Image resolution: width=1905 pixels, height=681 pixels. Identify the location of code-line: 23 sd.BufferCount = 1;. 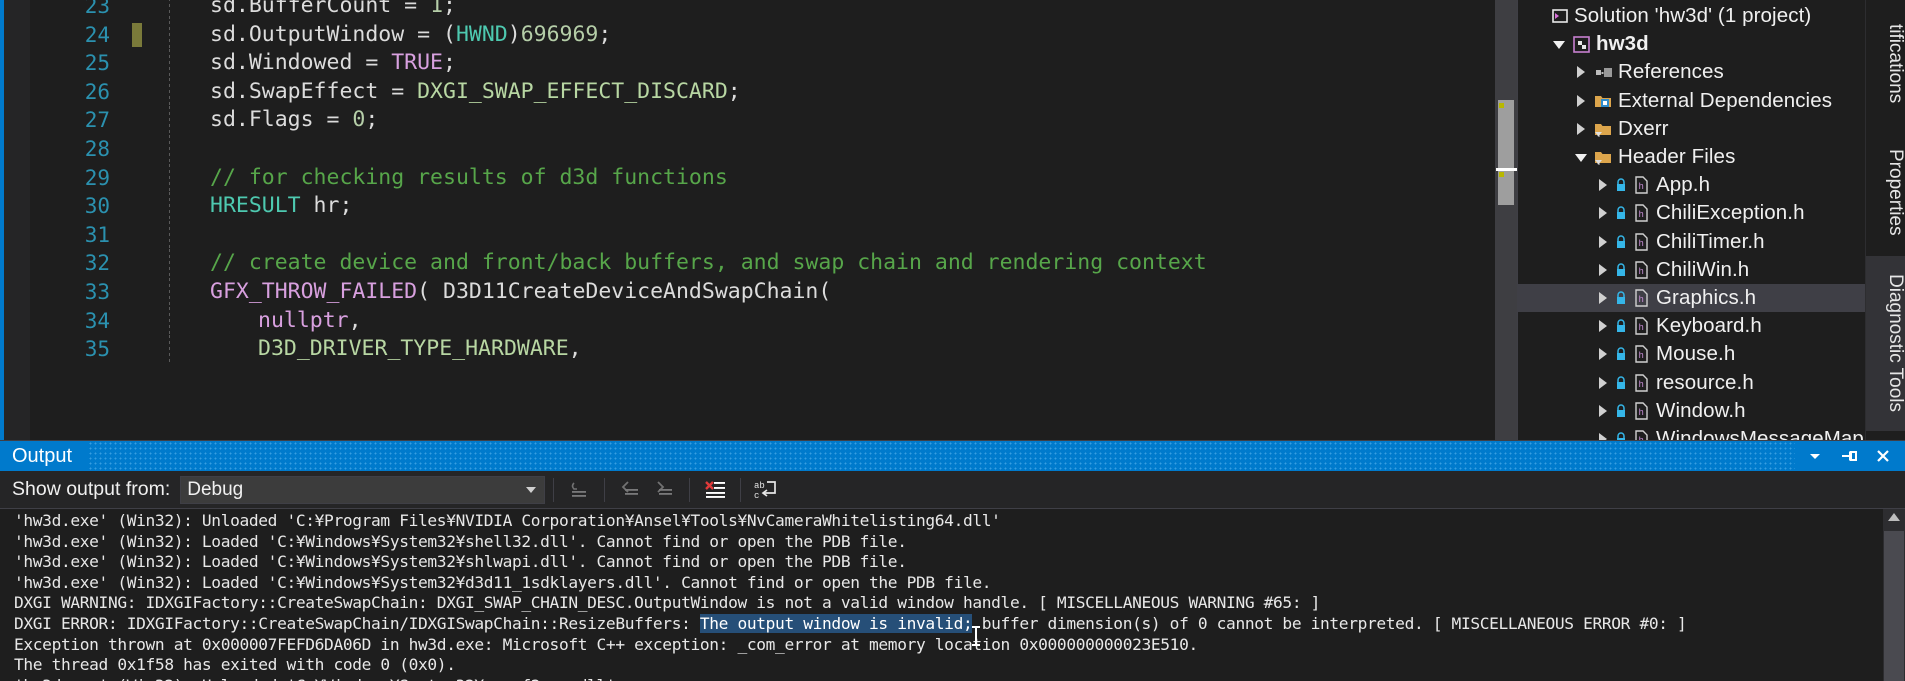
(773, 10).